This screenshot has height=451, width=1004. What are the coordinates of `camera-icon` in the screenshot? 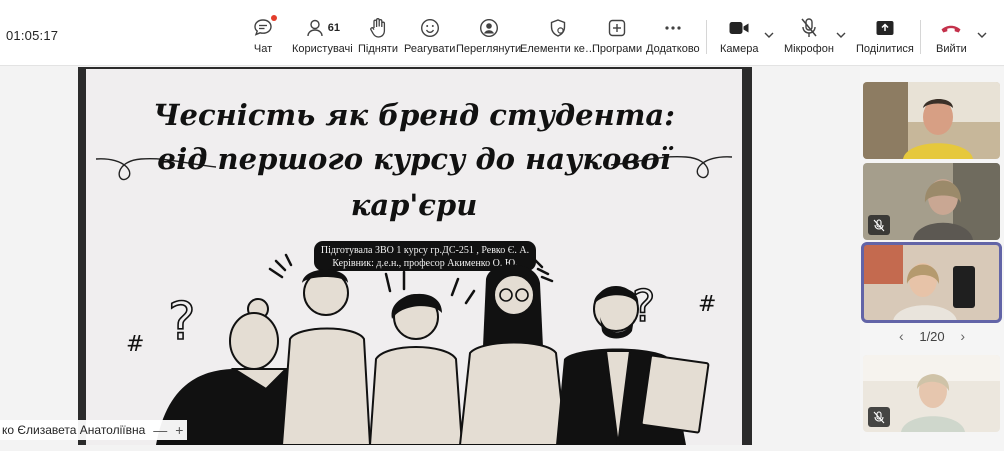 It's located at (739, 28).